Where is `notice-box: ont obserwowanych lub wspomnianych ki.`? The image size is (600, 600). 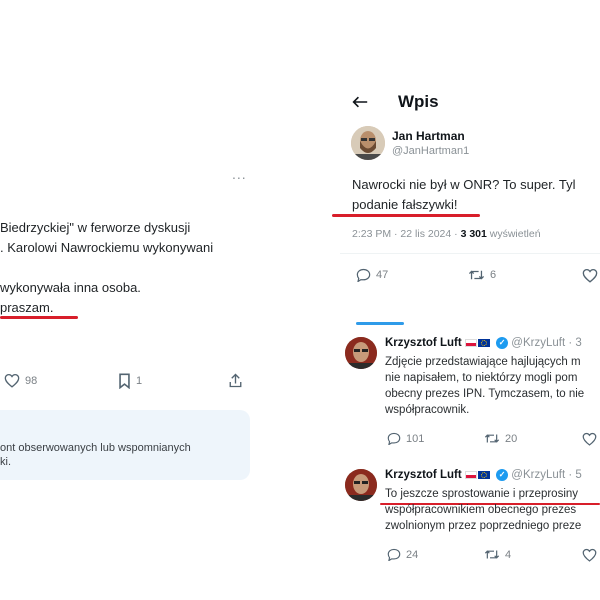
notice-box: ont obserwowanych lub wspomnianych ki. is located at coordinates (125, 445).